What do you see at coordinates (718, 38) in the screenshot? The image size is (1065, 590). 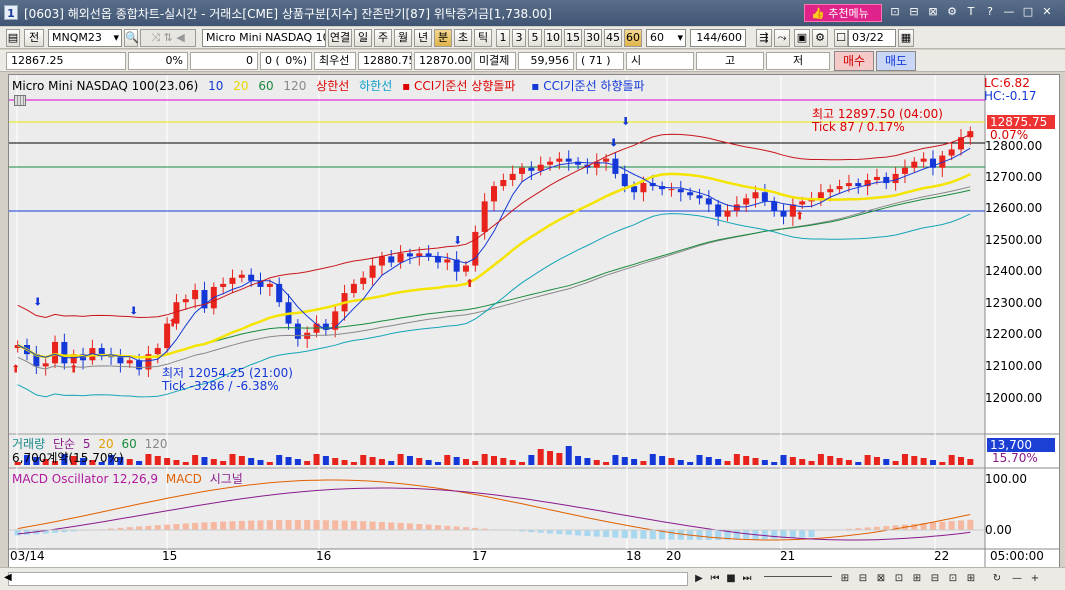 I see `count-input: 144/600` at bounding box center [718, 38].